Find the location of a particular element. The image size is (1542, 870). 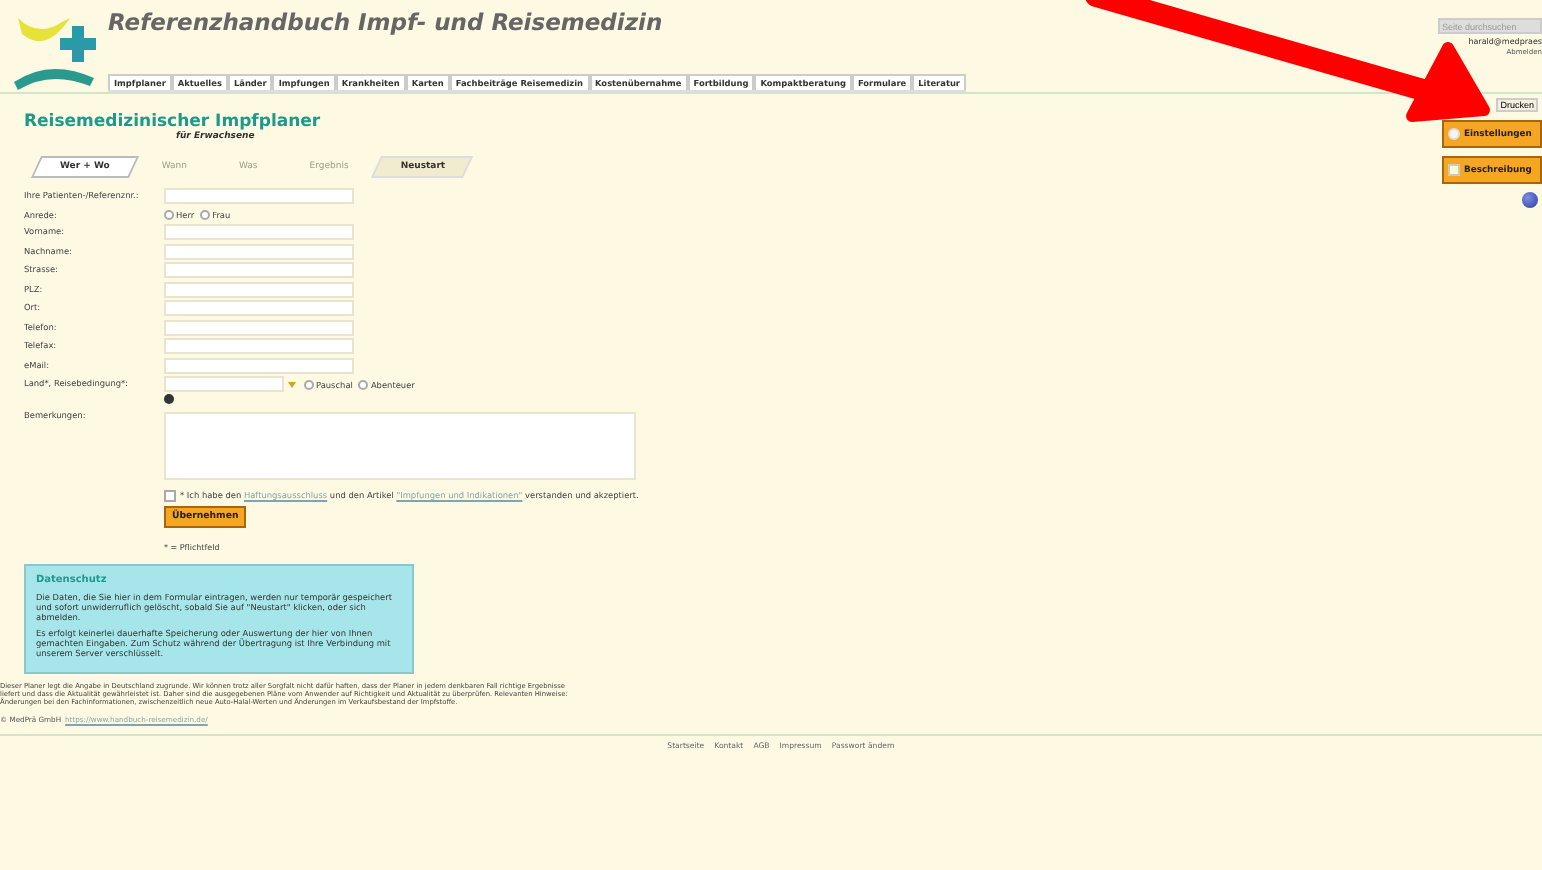

circle-icon is located at coordinates (1454, 134).